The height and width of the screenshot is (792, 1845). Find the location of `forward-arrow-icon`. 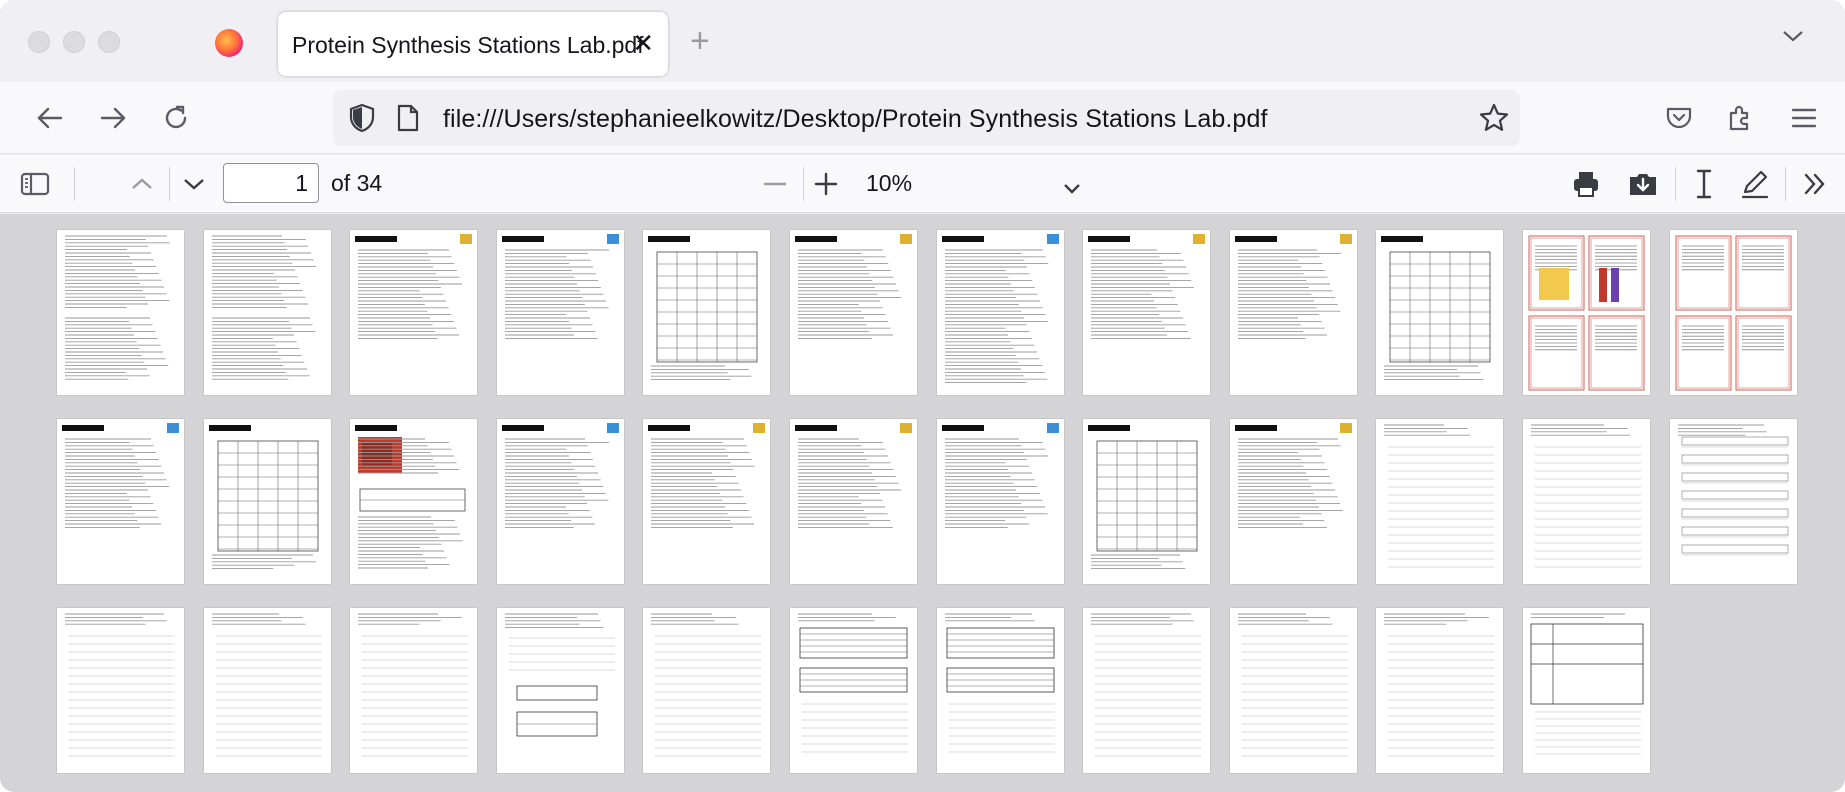

forward-arrow-icon is located at coordinates (113, 118).